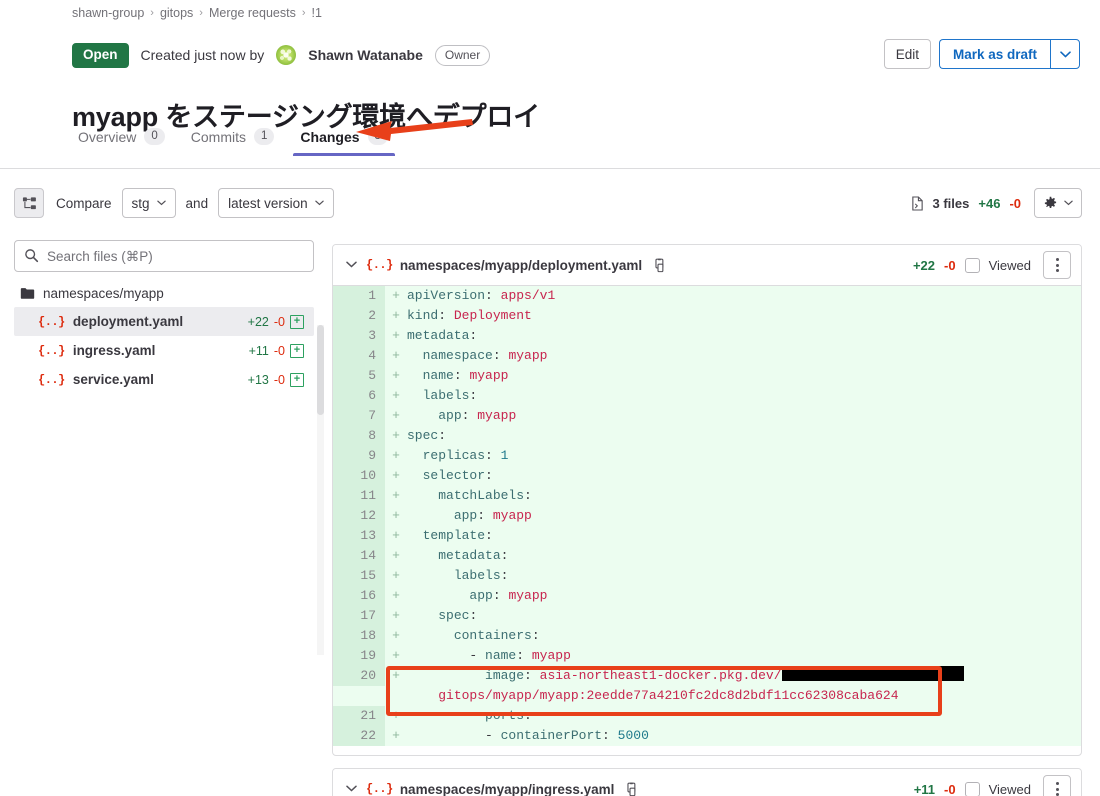  I want to click on diff-line: 9 + replicas: 1, so click(707, 456).